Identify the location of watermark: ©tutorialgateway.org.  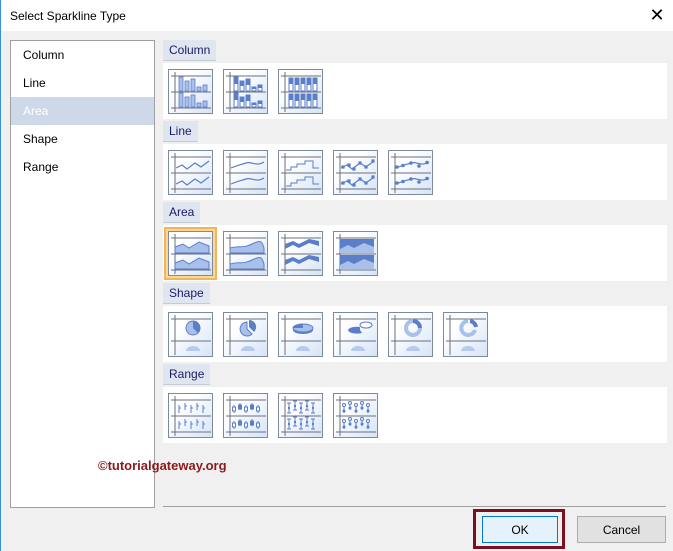
(162, 465).